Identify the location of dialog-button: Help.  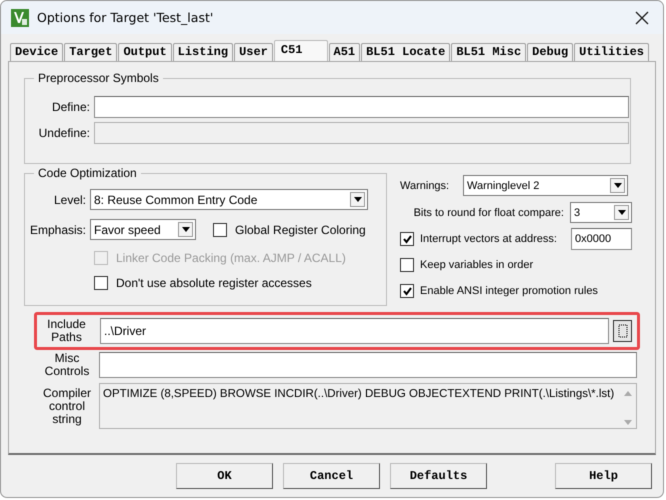
(603, 476).